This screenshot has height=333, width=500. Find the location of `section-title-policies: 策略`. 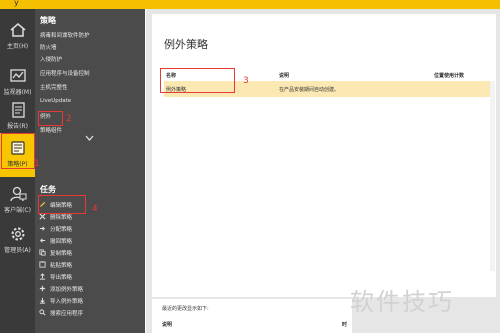

section-title-policies: 策略 is located at coordinates (48, 20).